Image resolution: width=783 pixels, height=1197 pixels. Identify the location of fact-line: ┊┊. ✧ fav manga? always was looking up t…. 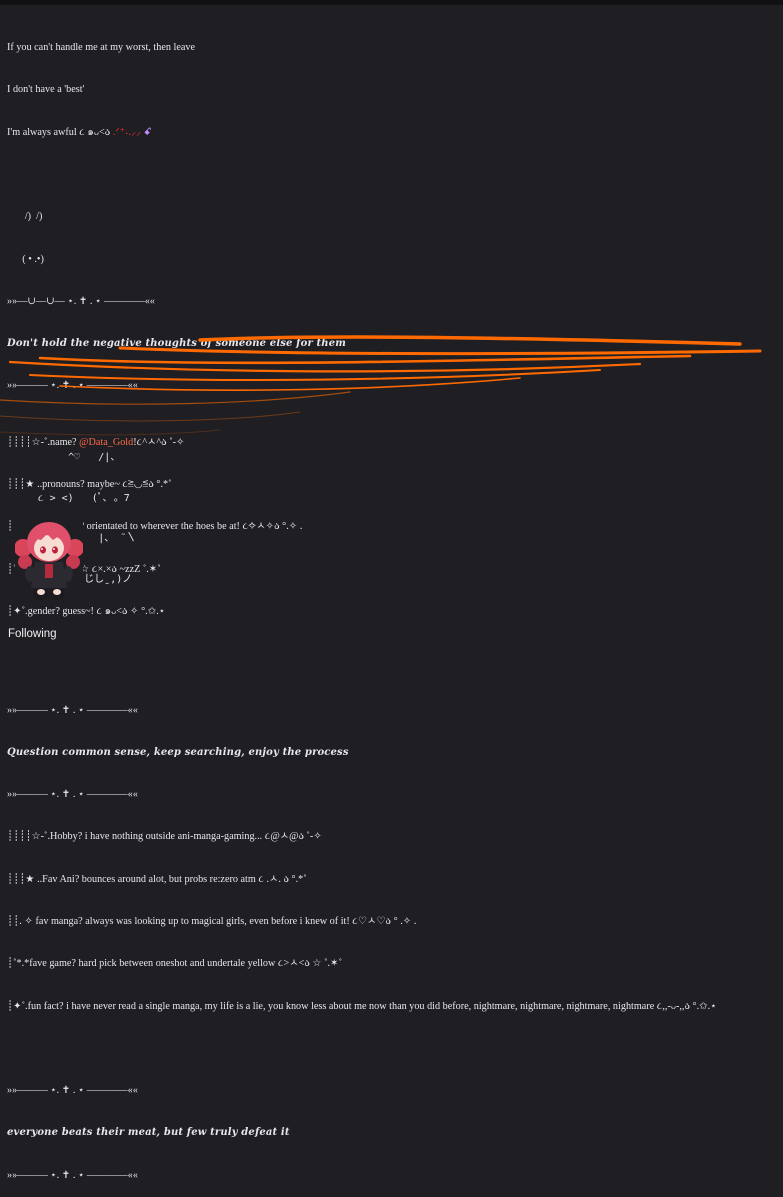
(212, 921).